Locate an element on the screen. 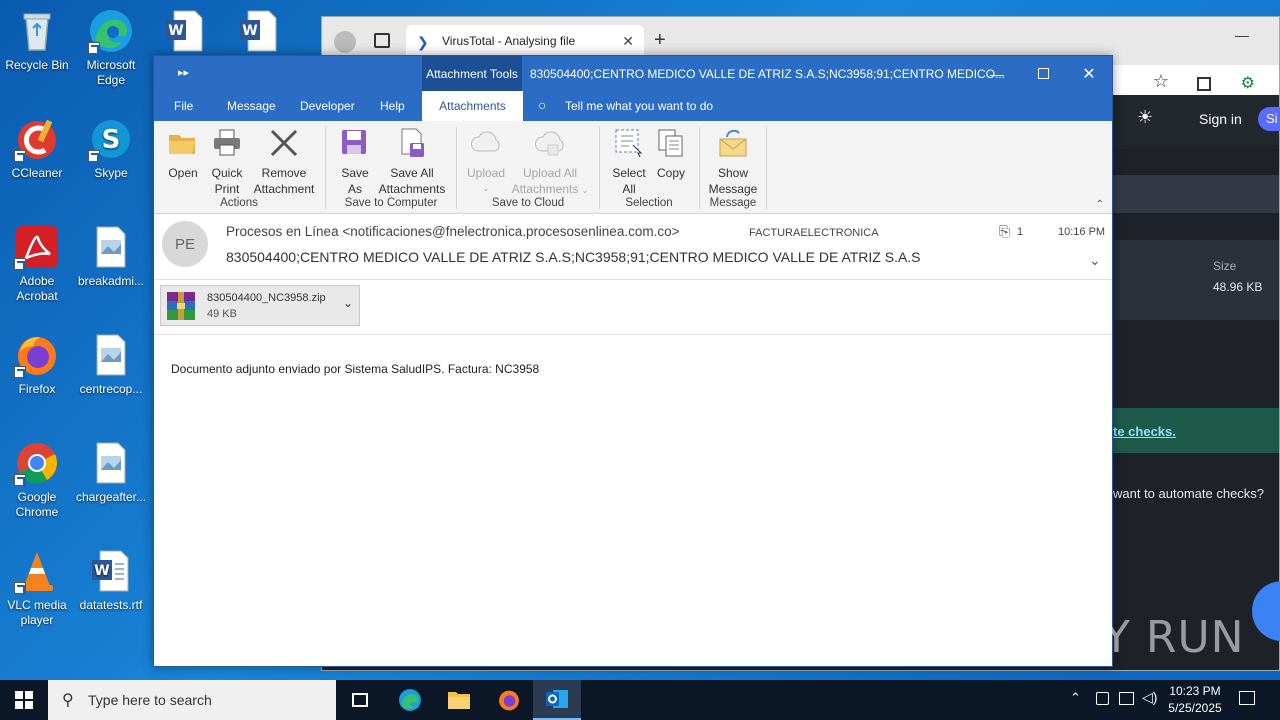 The image size is (1280, 720). folder-icon is located at coordinates (459, 700).